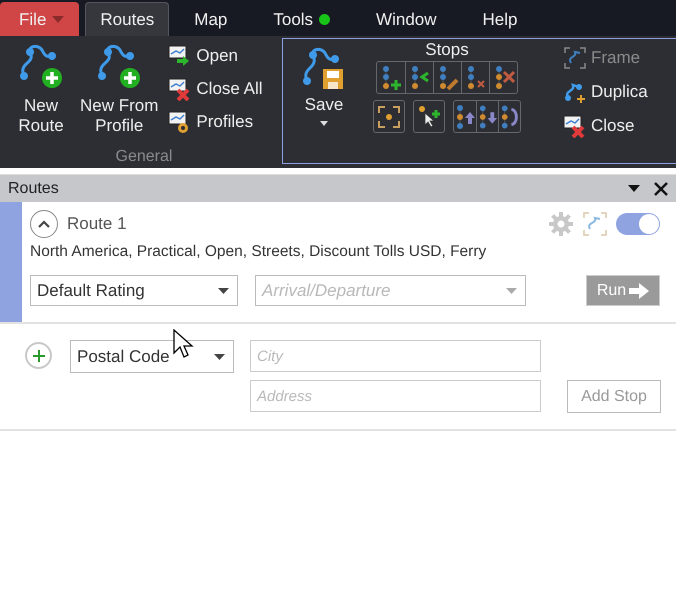 Image resolution: width=676 pixels, height=615 pixels. I want to click on plus-icon, so click(38, 356).